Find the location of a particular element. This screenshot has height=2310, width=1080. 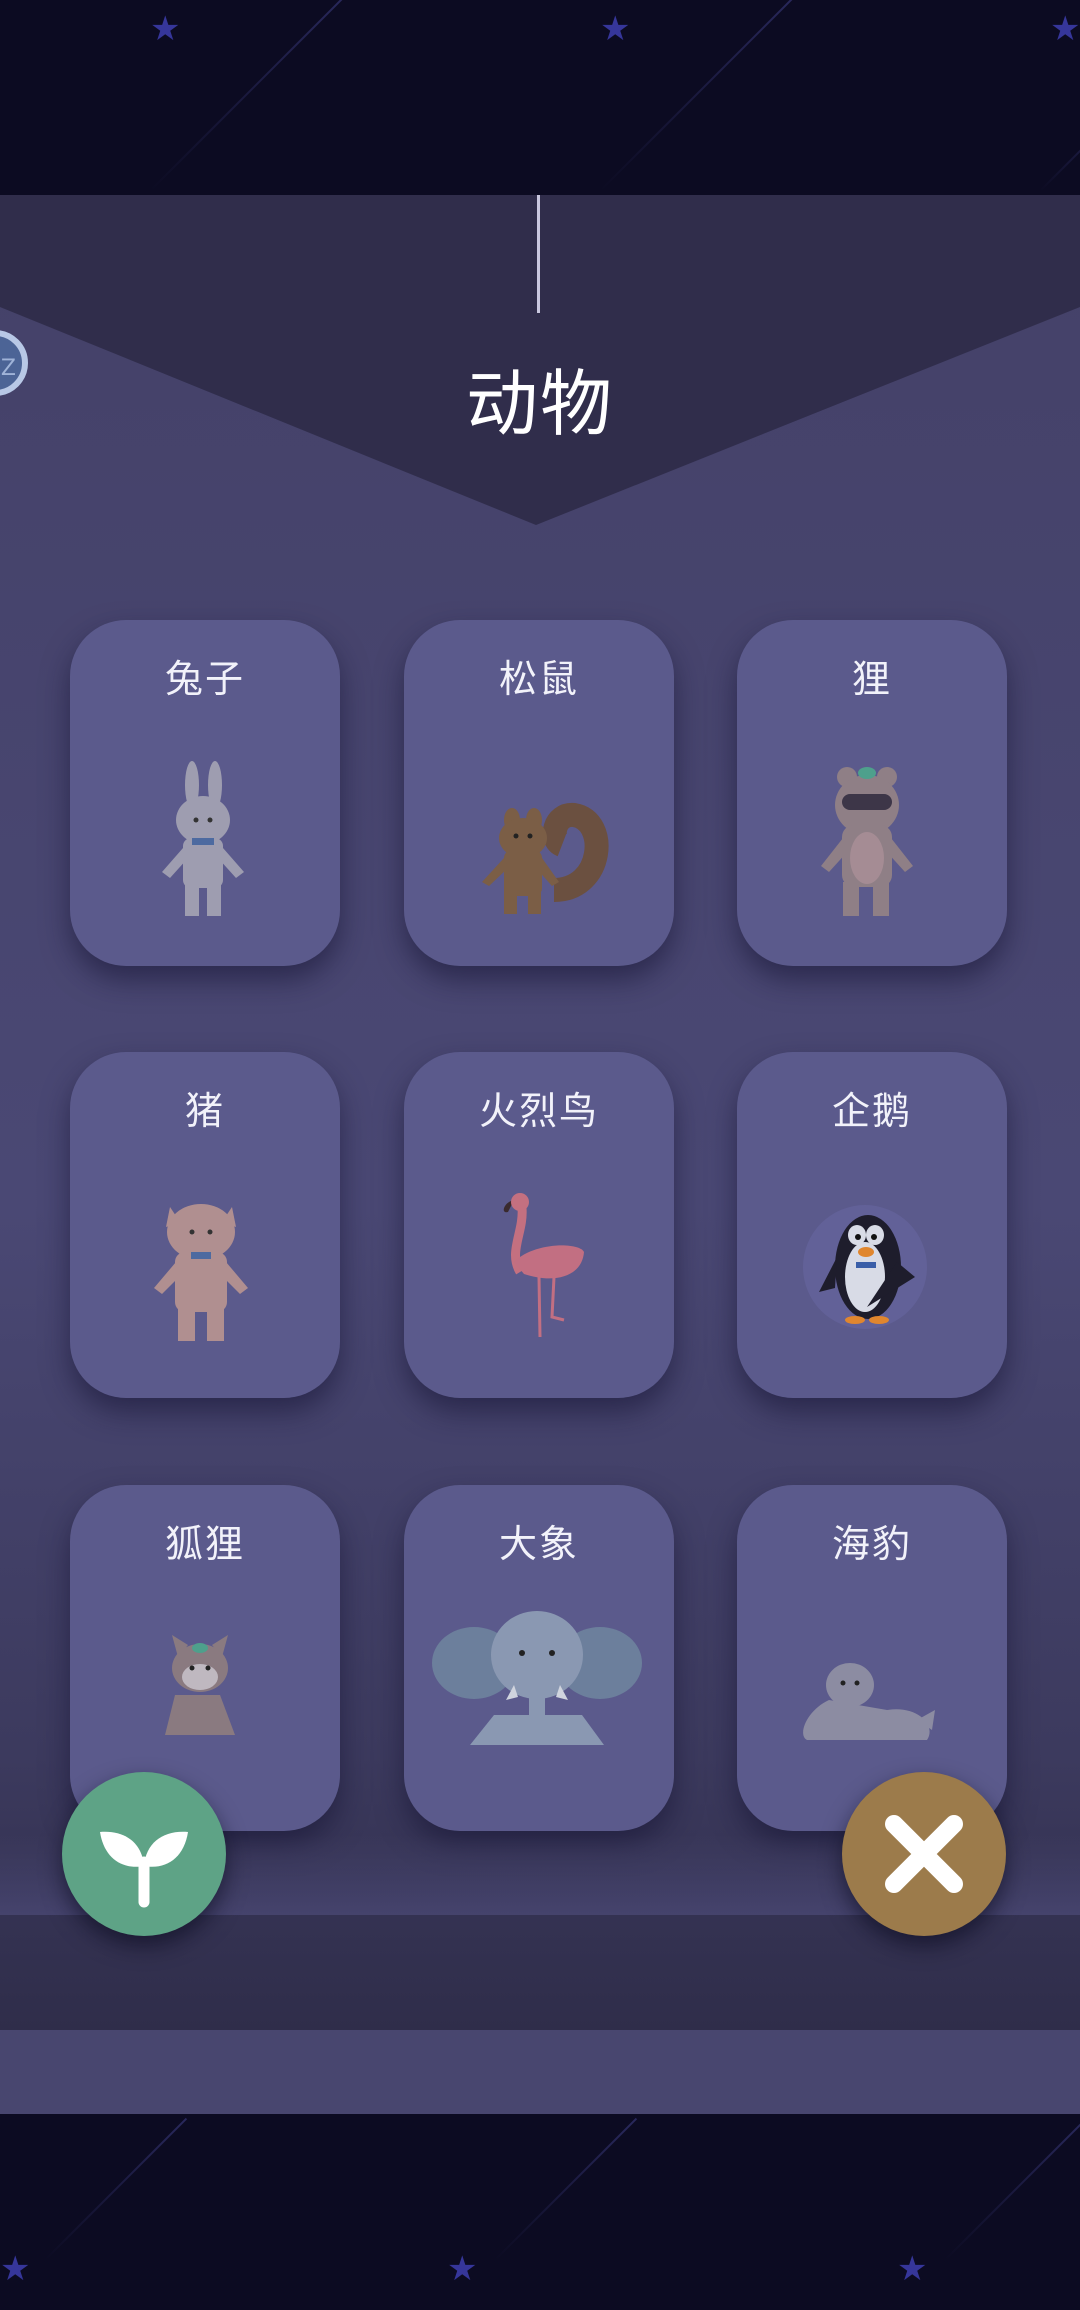

night-sky-top: ★ ★ ★ is located at coordinates (540, 97).